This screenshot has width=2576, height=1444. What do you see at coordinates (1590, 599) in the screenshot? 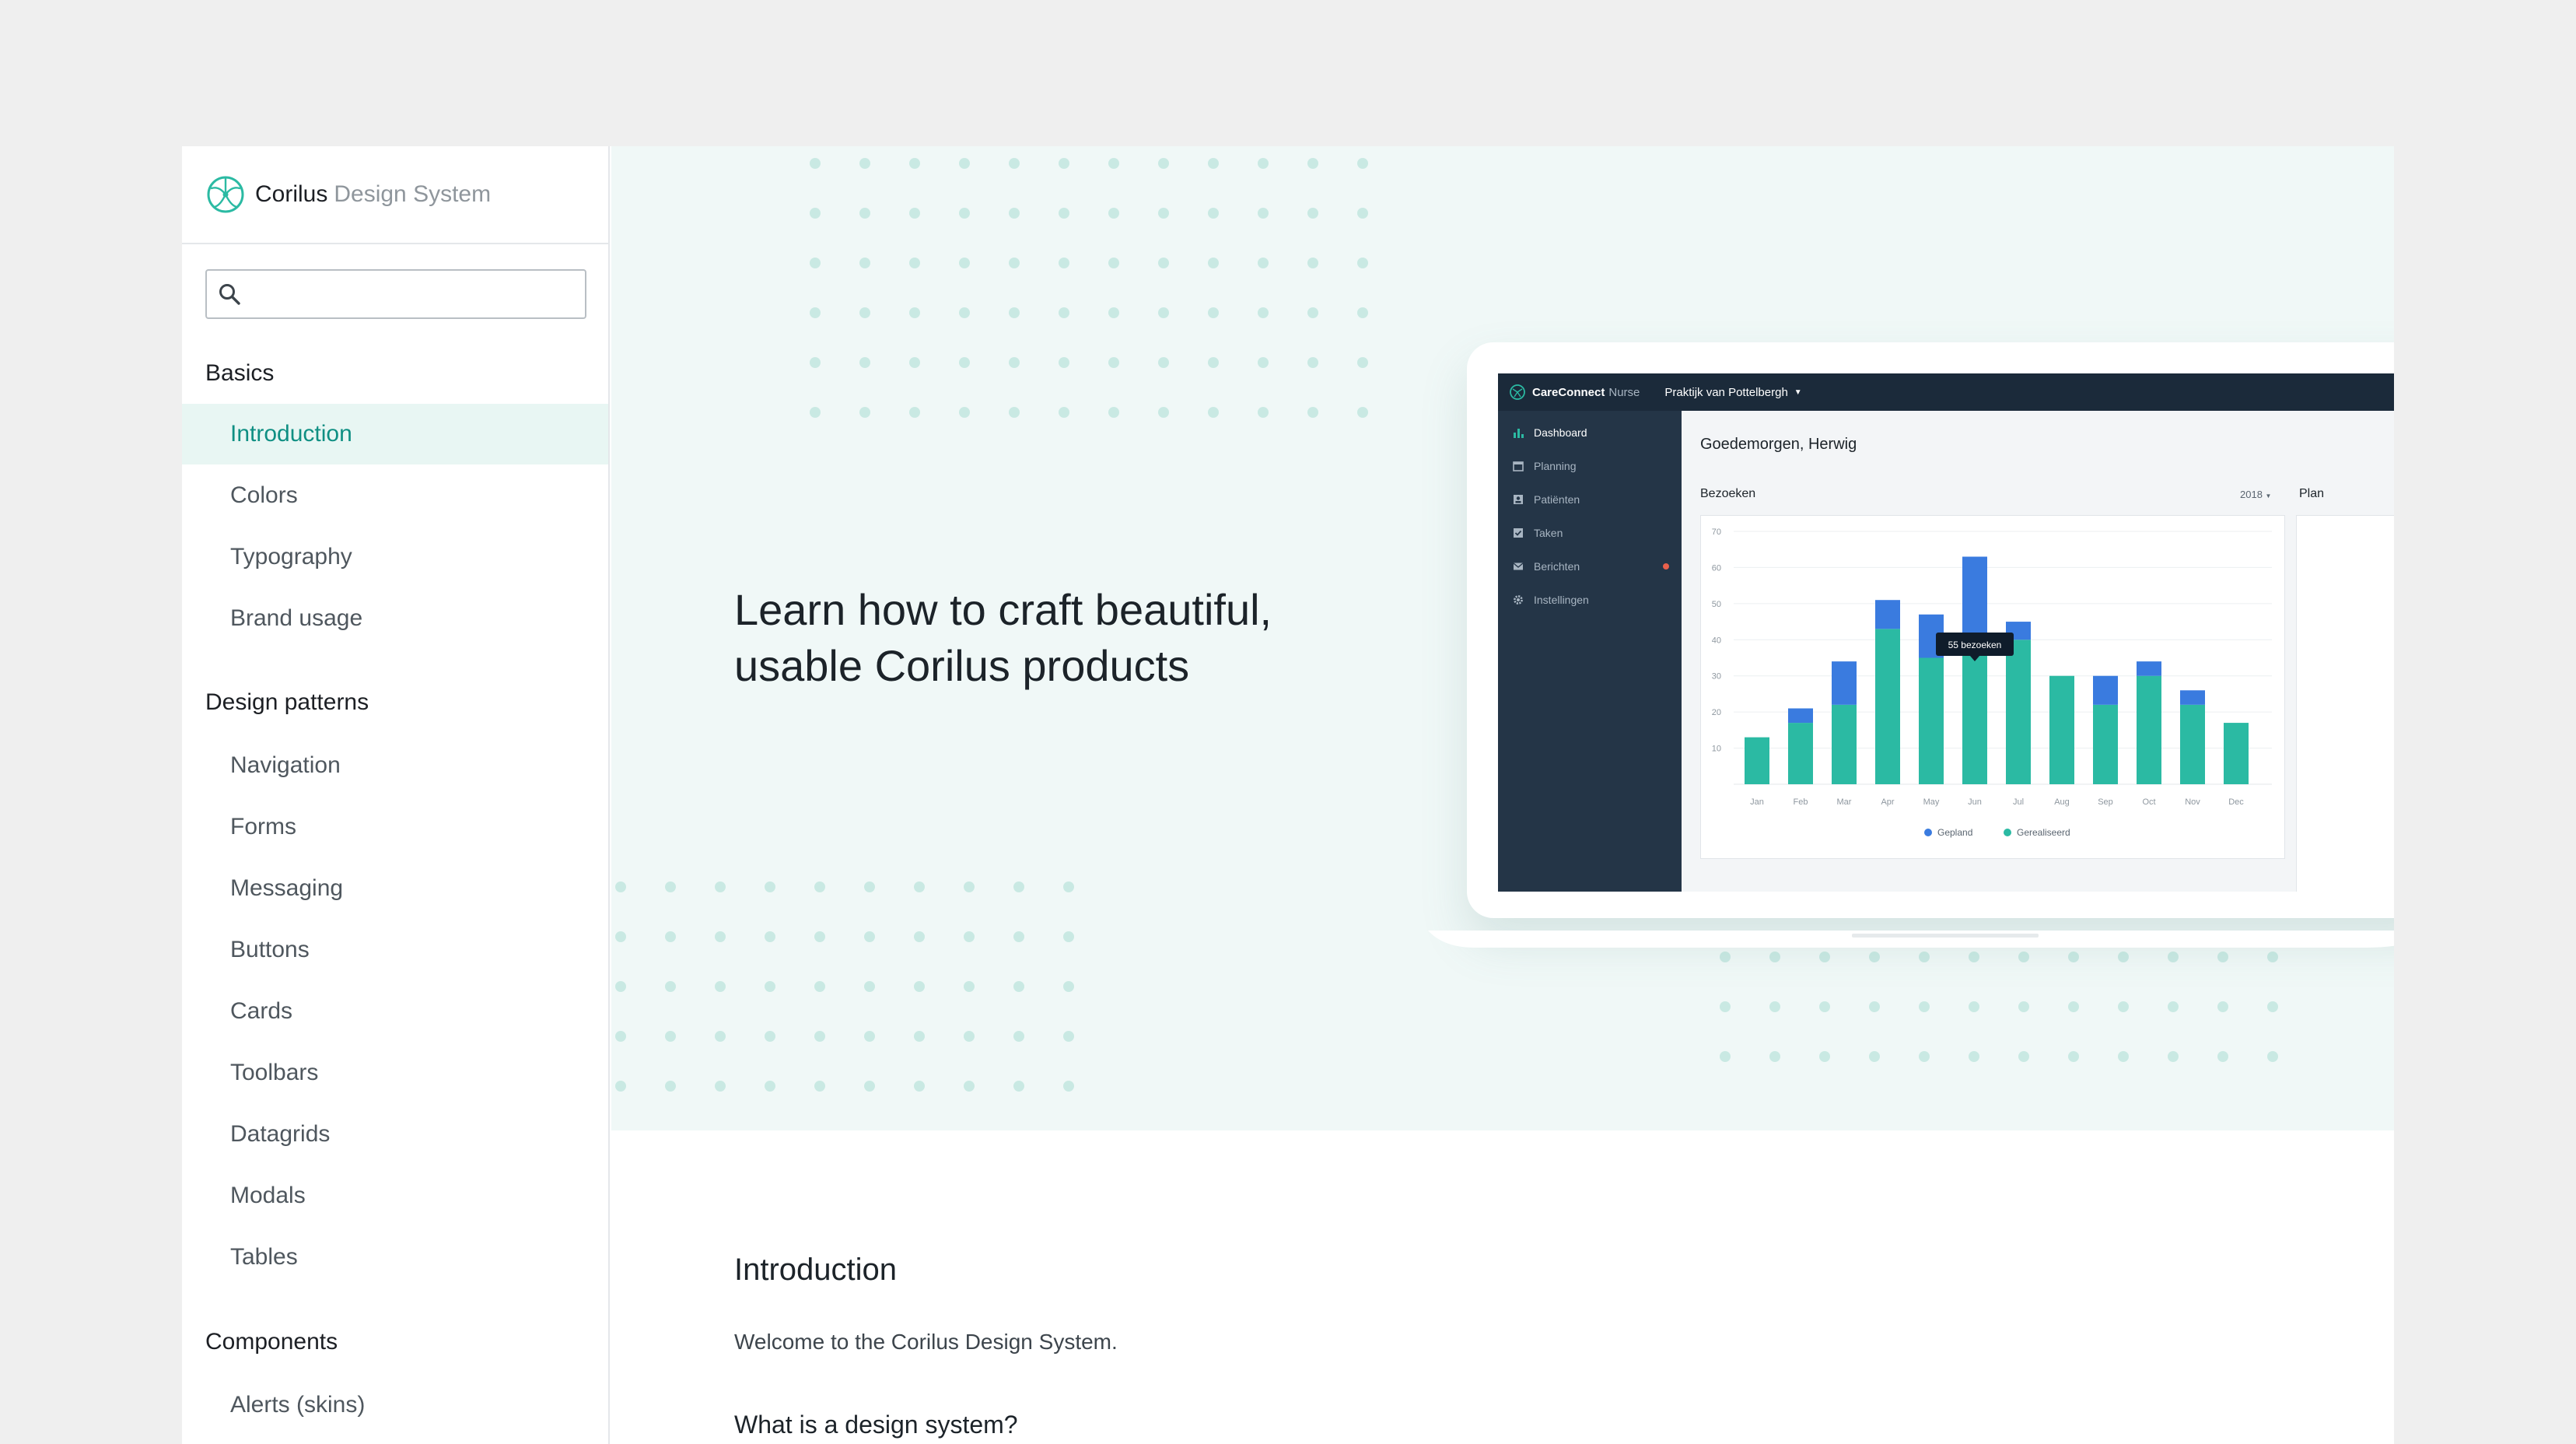
I see `app-nav-settings: Instellingen` at bounding box center [1590, 599].